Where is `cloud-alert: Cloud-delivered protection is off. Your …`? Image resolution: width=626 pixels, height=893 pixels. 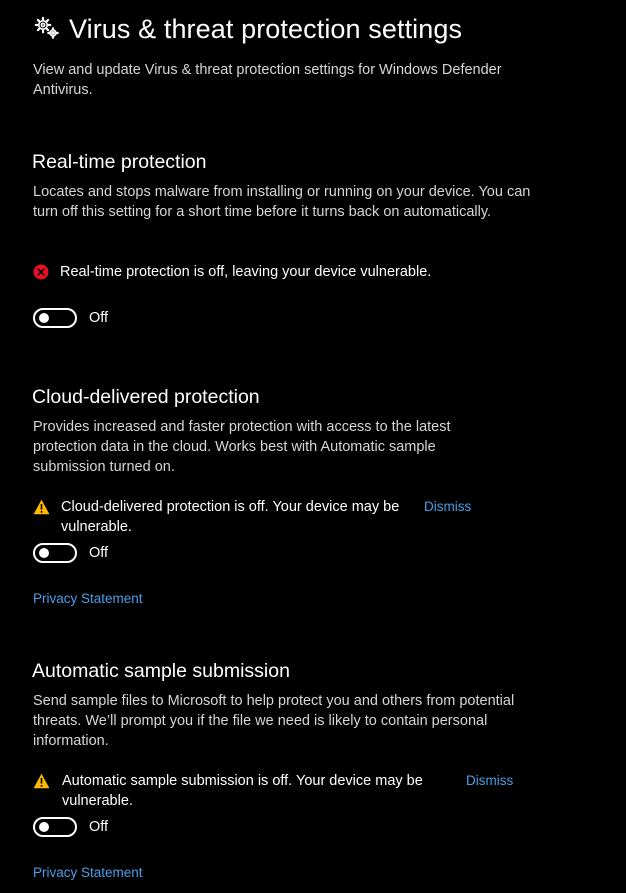
cloud-alert: Cloud-delivered protection is off. Your … is located at coordinates (228, 517).